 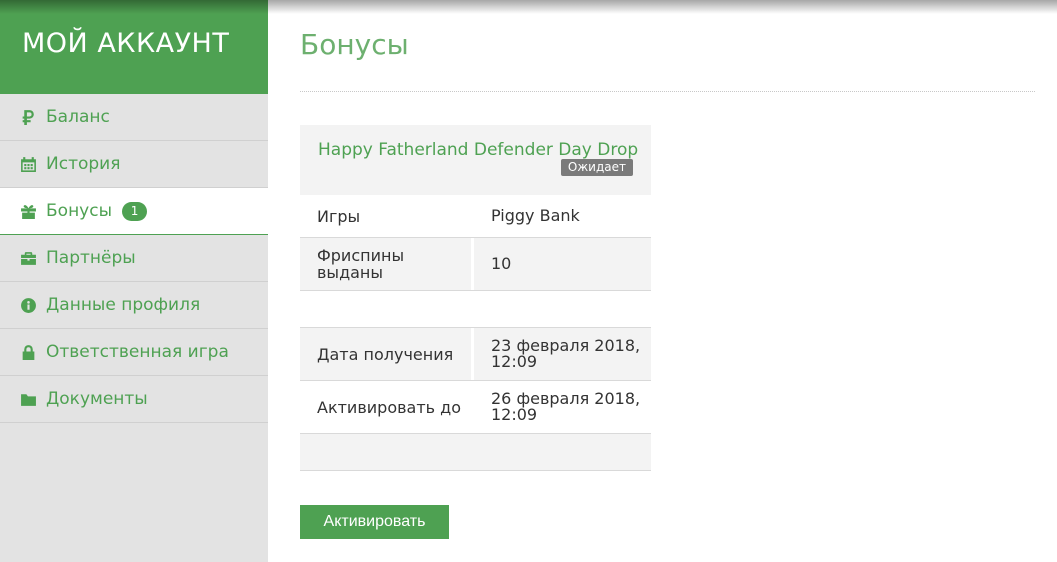 I want to click on sidebar-item-label: Бонусы, so click(x=79, y=211).